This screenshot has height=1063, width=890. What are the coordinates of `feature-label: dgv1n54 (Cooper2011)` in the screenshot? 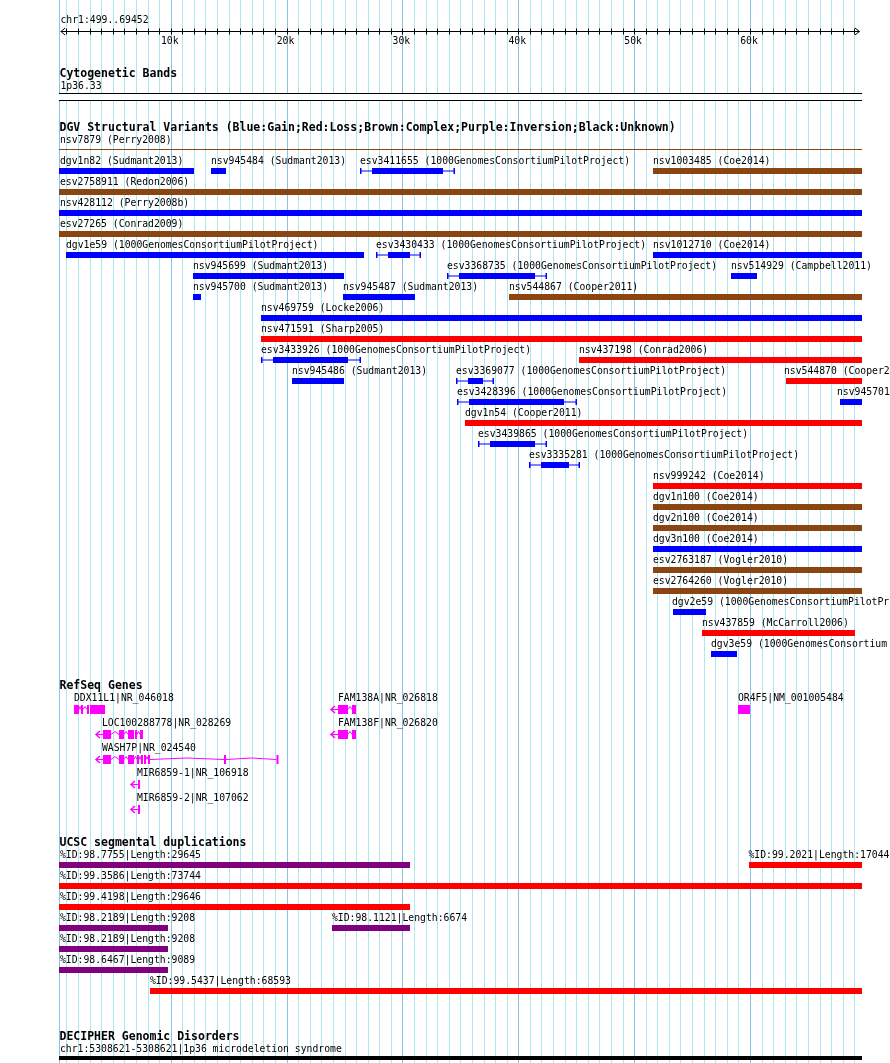 It's located at (524, 412).